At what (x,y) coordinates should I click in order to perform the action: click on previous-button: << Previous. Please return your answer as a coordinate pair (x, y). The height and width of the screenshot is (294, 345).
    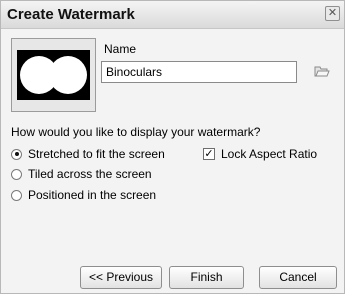
    Looking at the image, I should click on (121, 277).